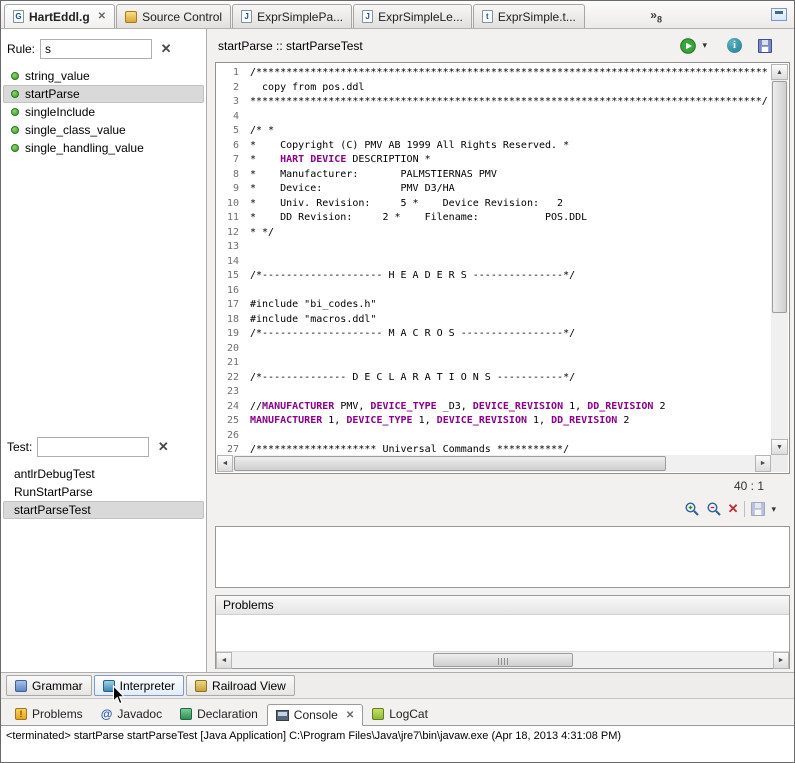 The width and height of the screenshot is (795, 763). I want to click on test-filter-row: Test: ✕, so click(104, 447).